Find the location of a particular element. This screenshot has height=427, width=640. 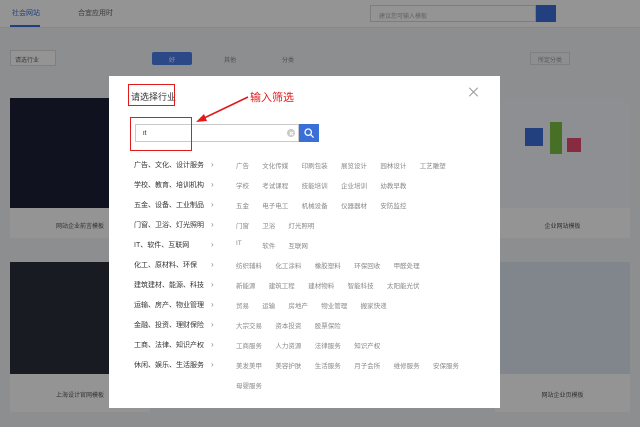

subcategory-item: 安保服务 is located at coordinates (446, 365).